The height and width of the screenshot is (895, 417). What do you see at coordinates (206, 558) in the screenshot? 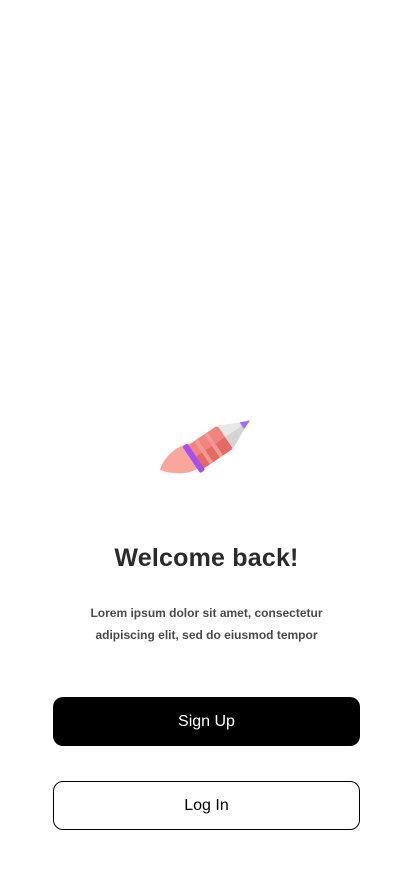
I see `page-title: Welcome back!` at bounding box center [206, 558].